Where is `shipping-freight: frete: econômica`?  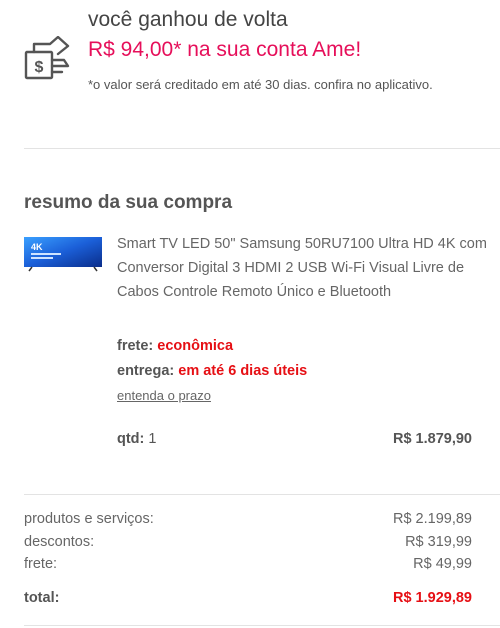 shipping-freight: frete: econômica is located at coordinates (175, 346).